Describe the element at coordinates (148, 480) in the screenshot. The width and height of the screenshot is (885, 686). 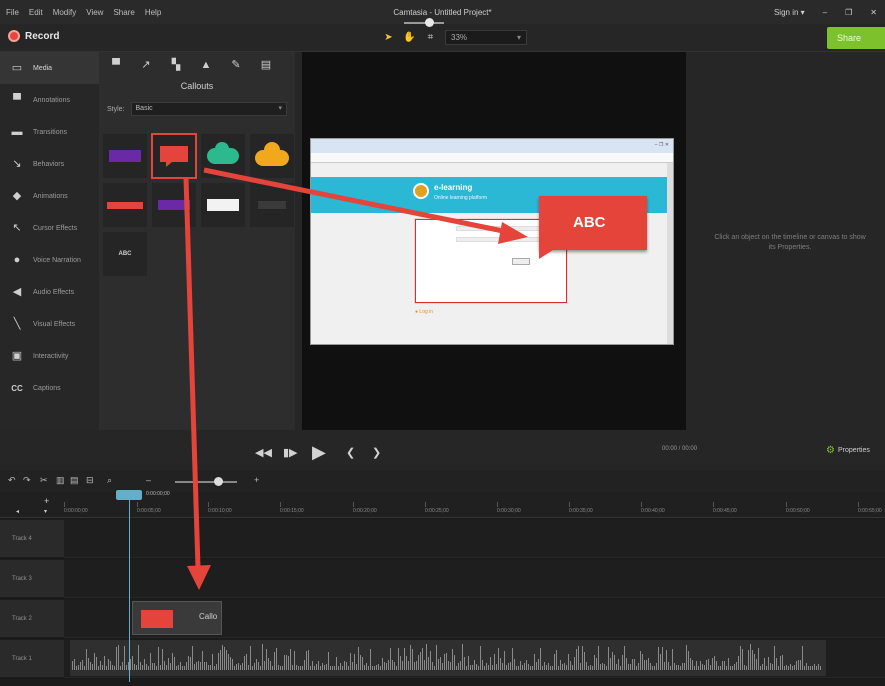
I see `zoom-out-icon: –` at that location.